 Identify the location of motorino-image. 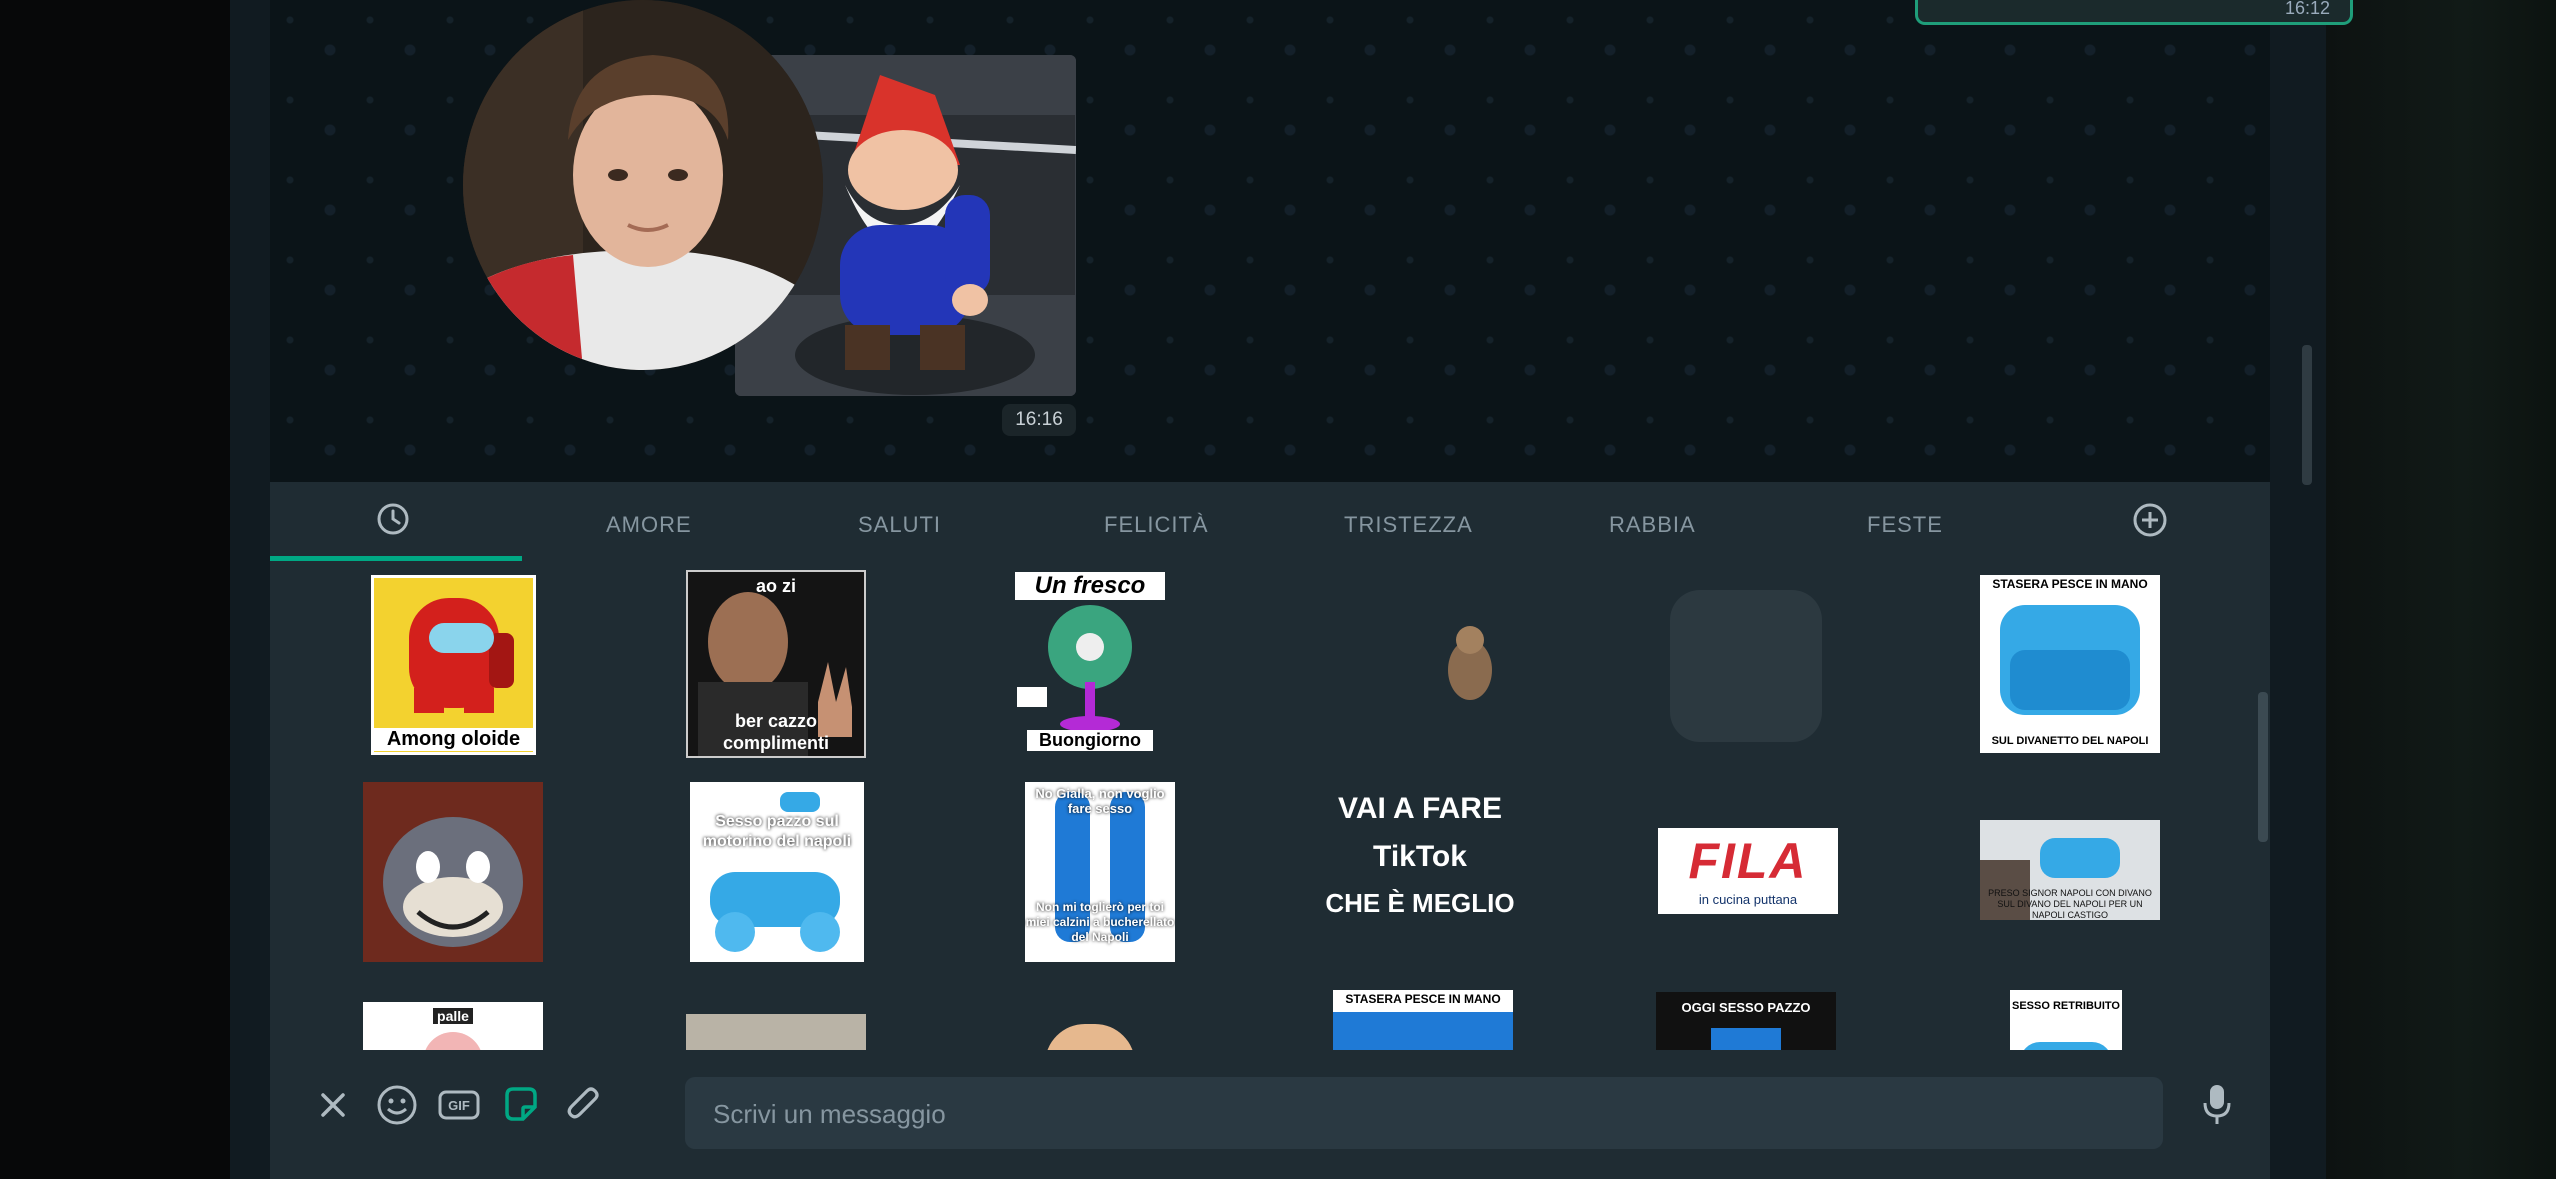
(775, 872).